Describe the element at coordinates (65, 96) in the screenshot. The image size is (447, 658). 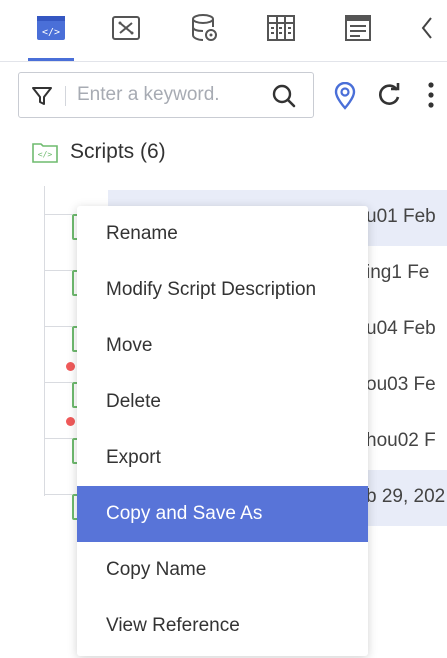
I see `search-separator` at that location.